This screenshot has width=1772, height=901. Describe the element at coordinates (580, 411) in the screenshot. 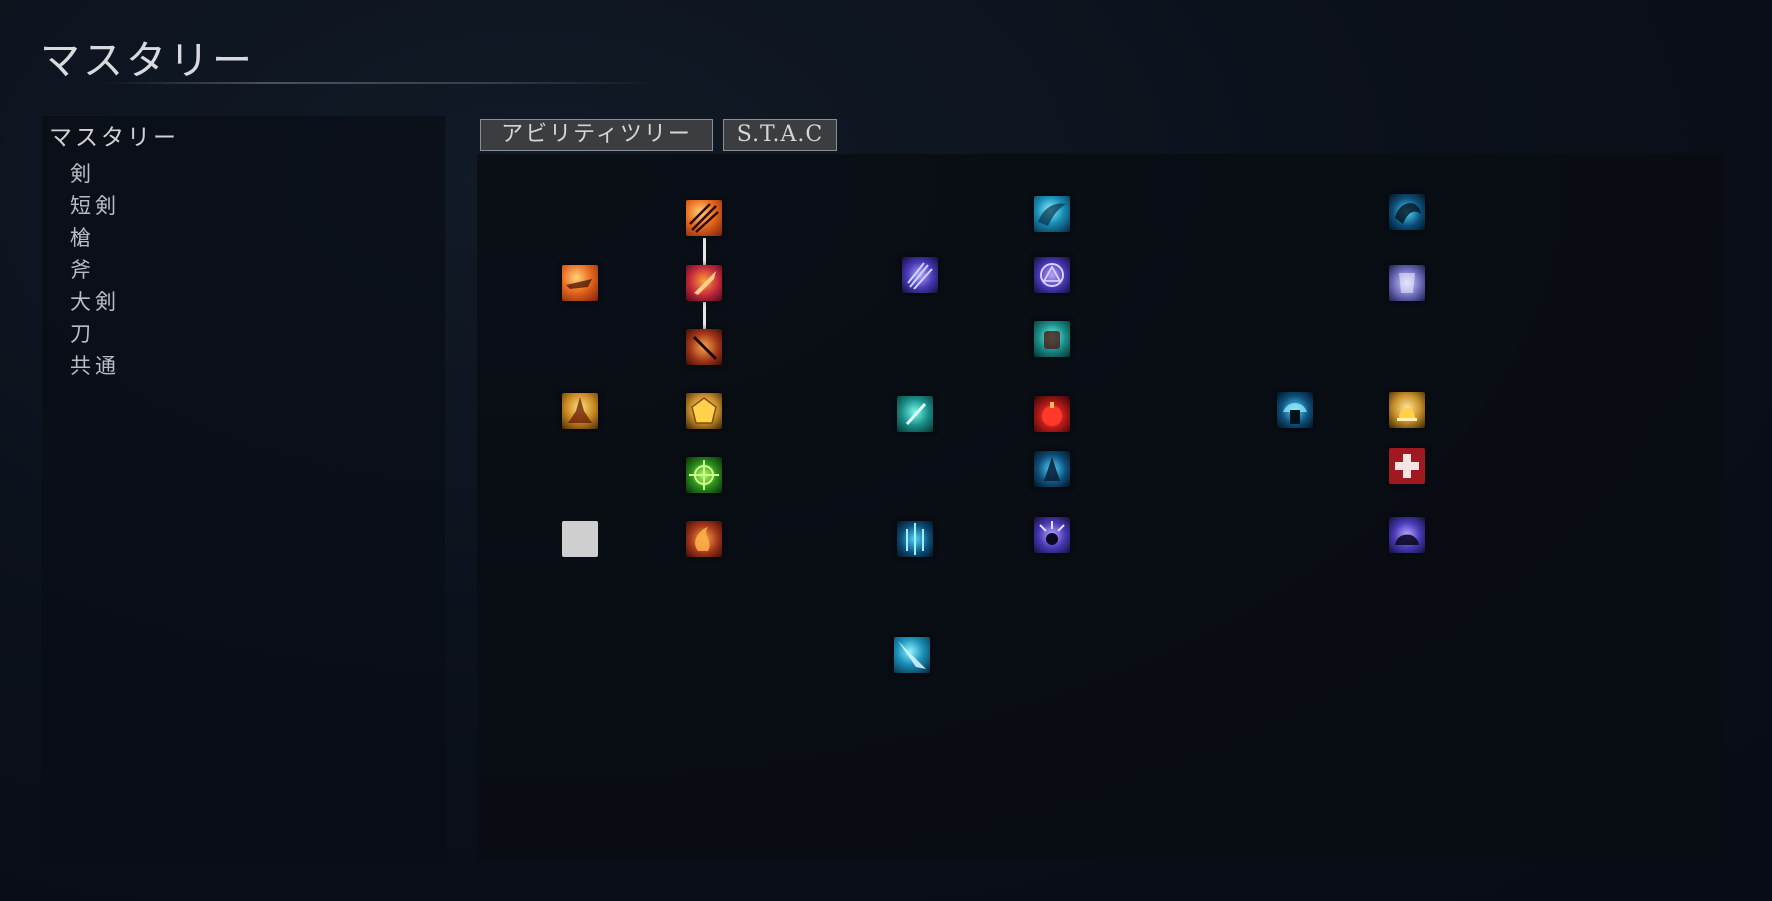

I see `fire-pillar-icon` at that location.